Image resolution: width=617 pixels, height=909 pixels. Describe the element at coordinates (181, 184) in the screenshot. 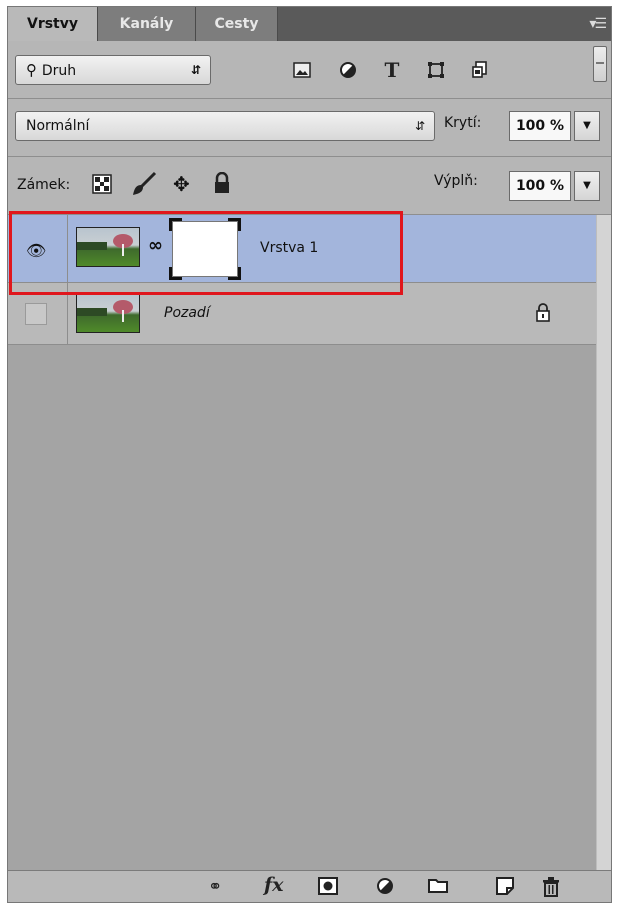

I see `lock-position-icon: ✥` at that location.